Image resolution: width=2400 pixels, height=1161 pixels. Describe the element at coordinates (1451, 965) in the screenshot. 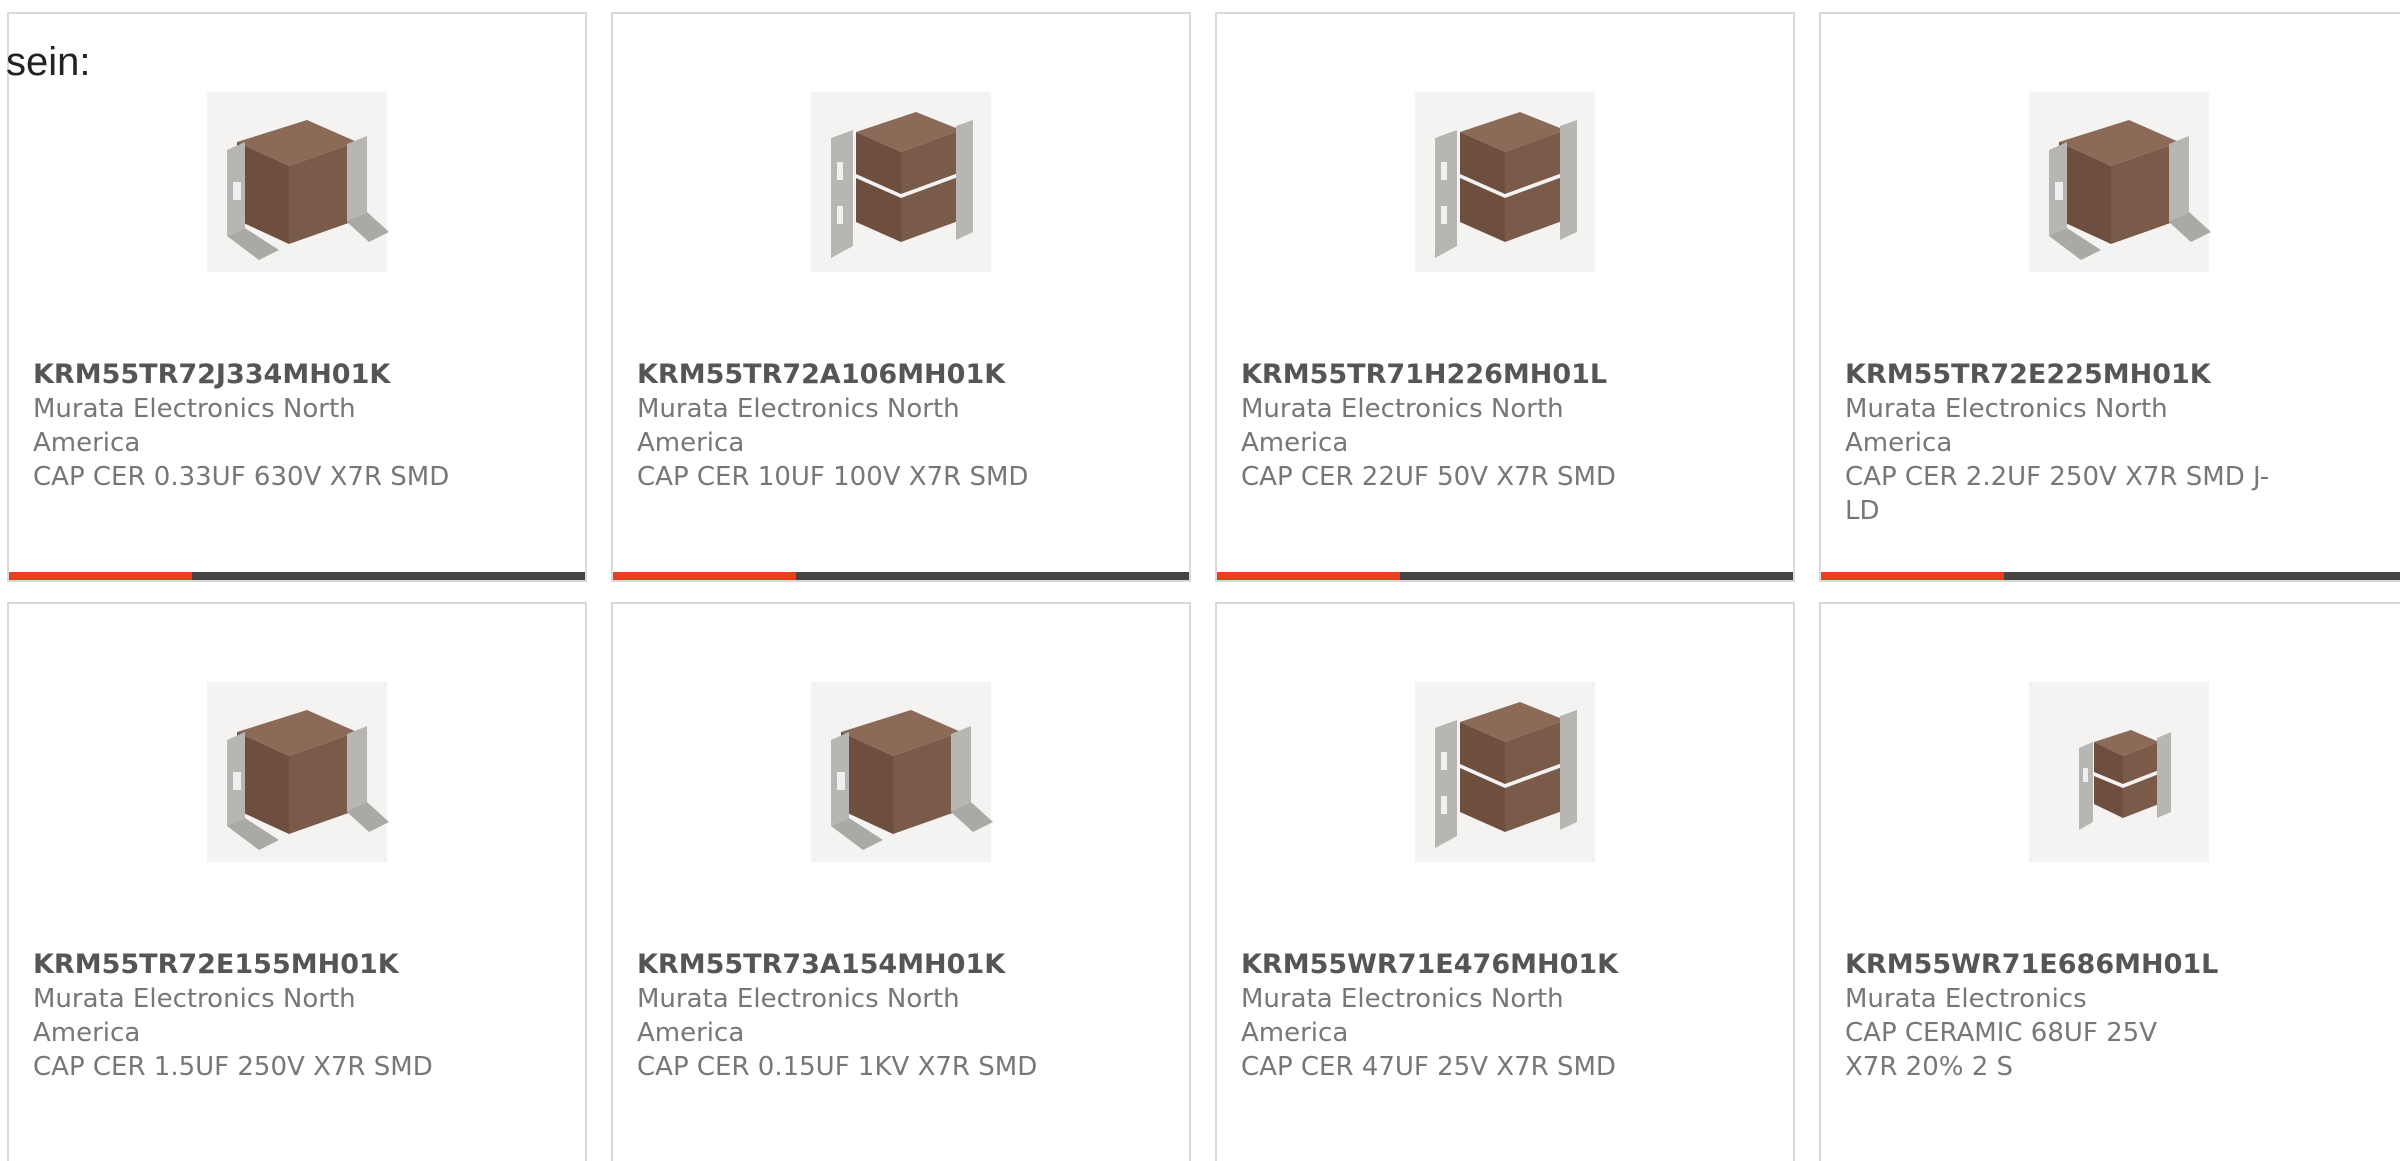

I see `part-number: KRM55WR71E476MH01K` at that location.